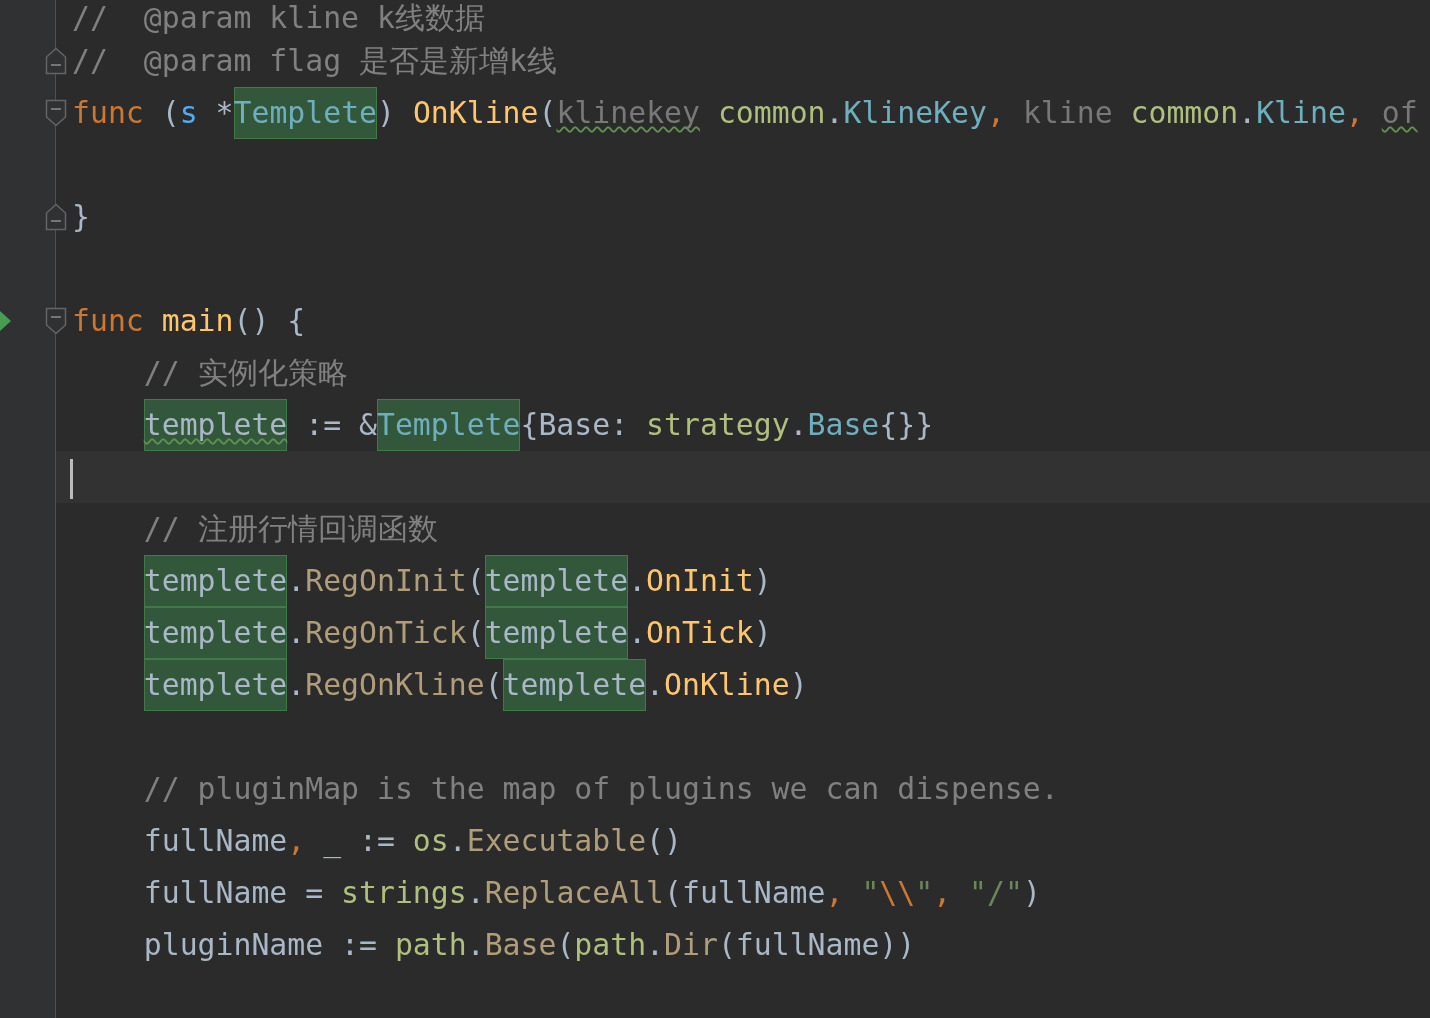  I want to click on code-text: (fullName)), so click(816, 944).